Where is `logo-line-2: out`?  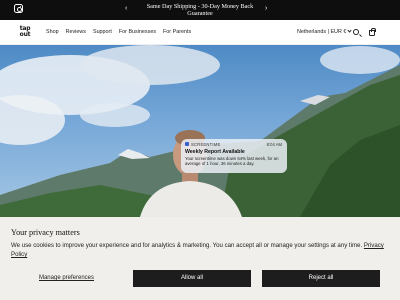
logo-line-2: out is located at coordinates (25, 34).